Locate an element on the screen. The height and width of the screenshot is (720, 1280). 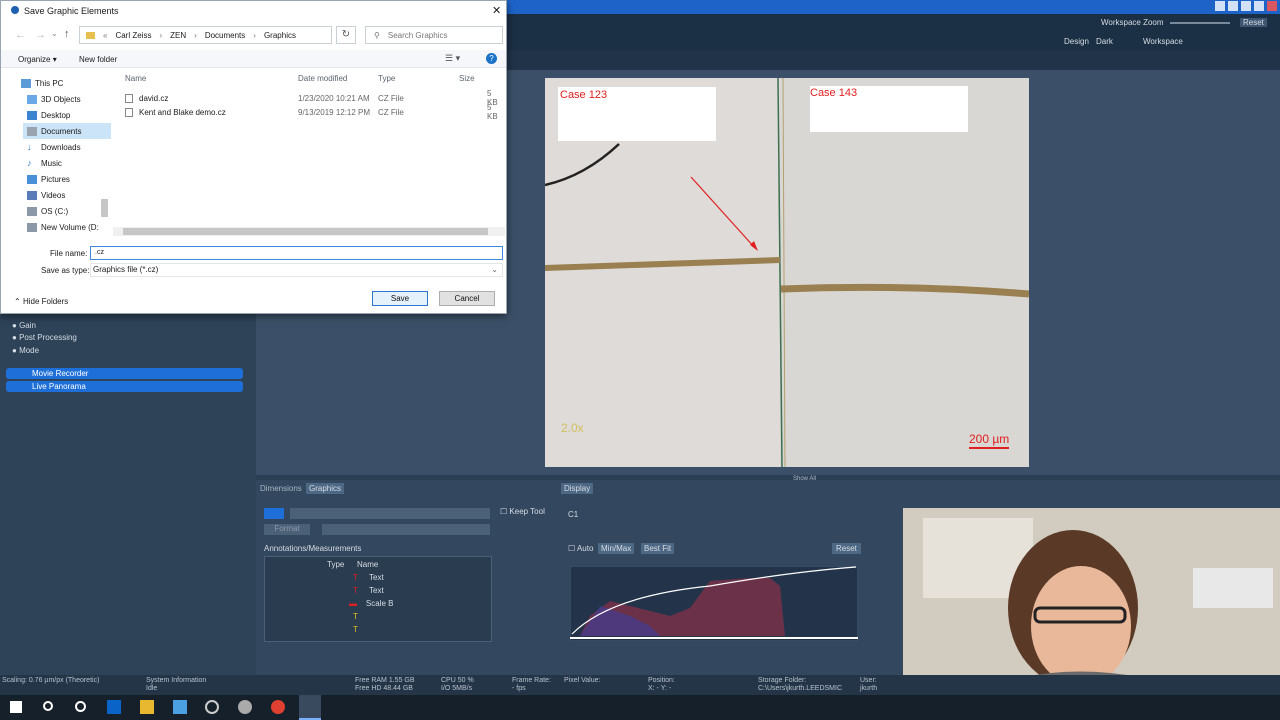
scale-bar: 200 µm is located at coordinates (989, 440).